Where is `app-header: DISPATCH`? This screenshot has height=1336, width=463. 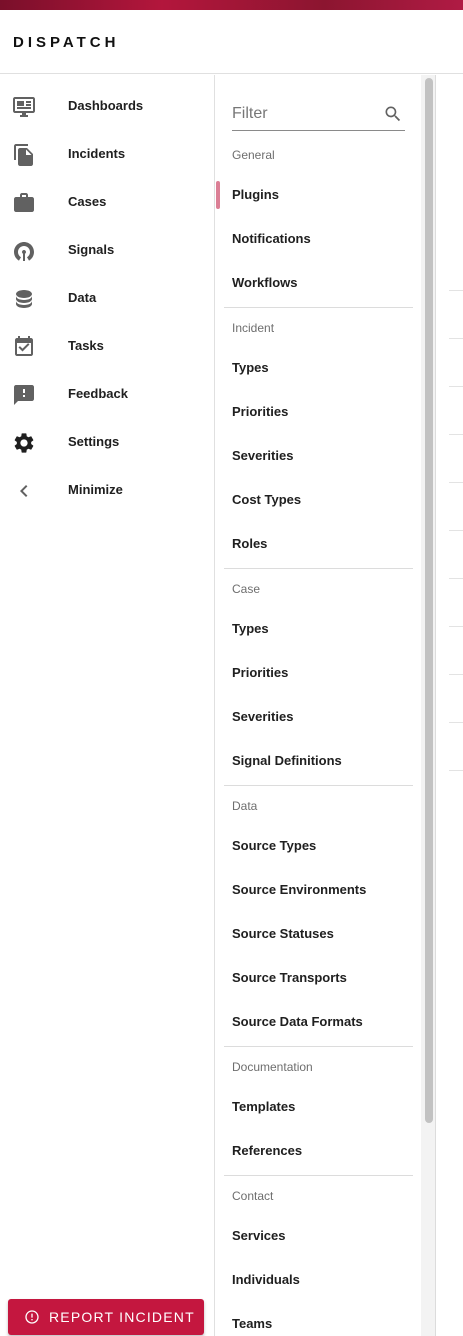 app-header: DISPATCH is located at coordinates (231, 42).